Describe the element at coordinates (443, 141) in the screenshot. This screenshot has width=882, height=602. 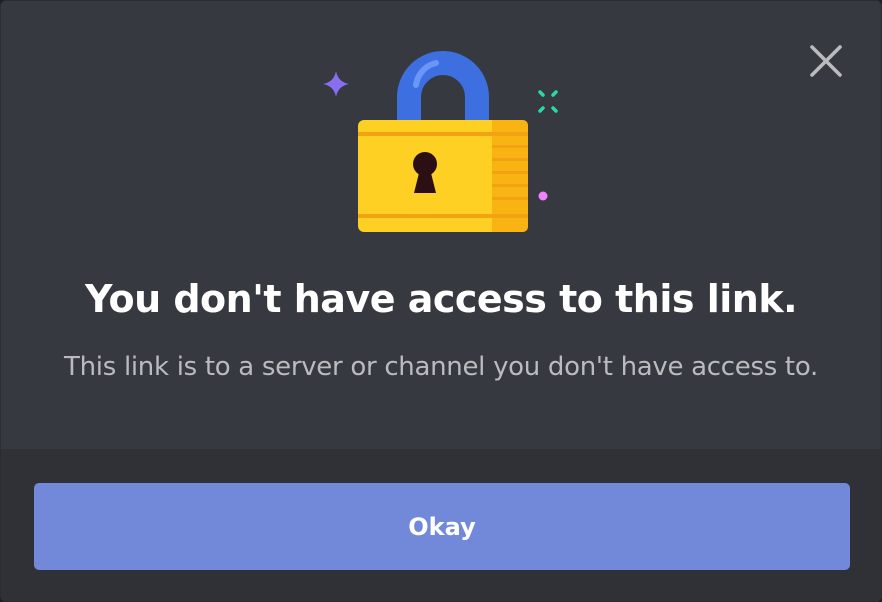
I see `padlock-icon` at that location.